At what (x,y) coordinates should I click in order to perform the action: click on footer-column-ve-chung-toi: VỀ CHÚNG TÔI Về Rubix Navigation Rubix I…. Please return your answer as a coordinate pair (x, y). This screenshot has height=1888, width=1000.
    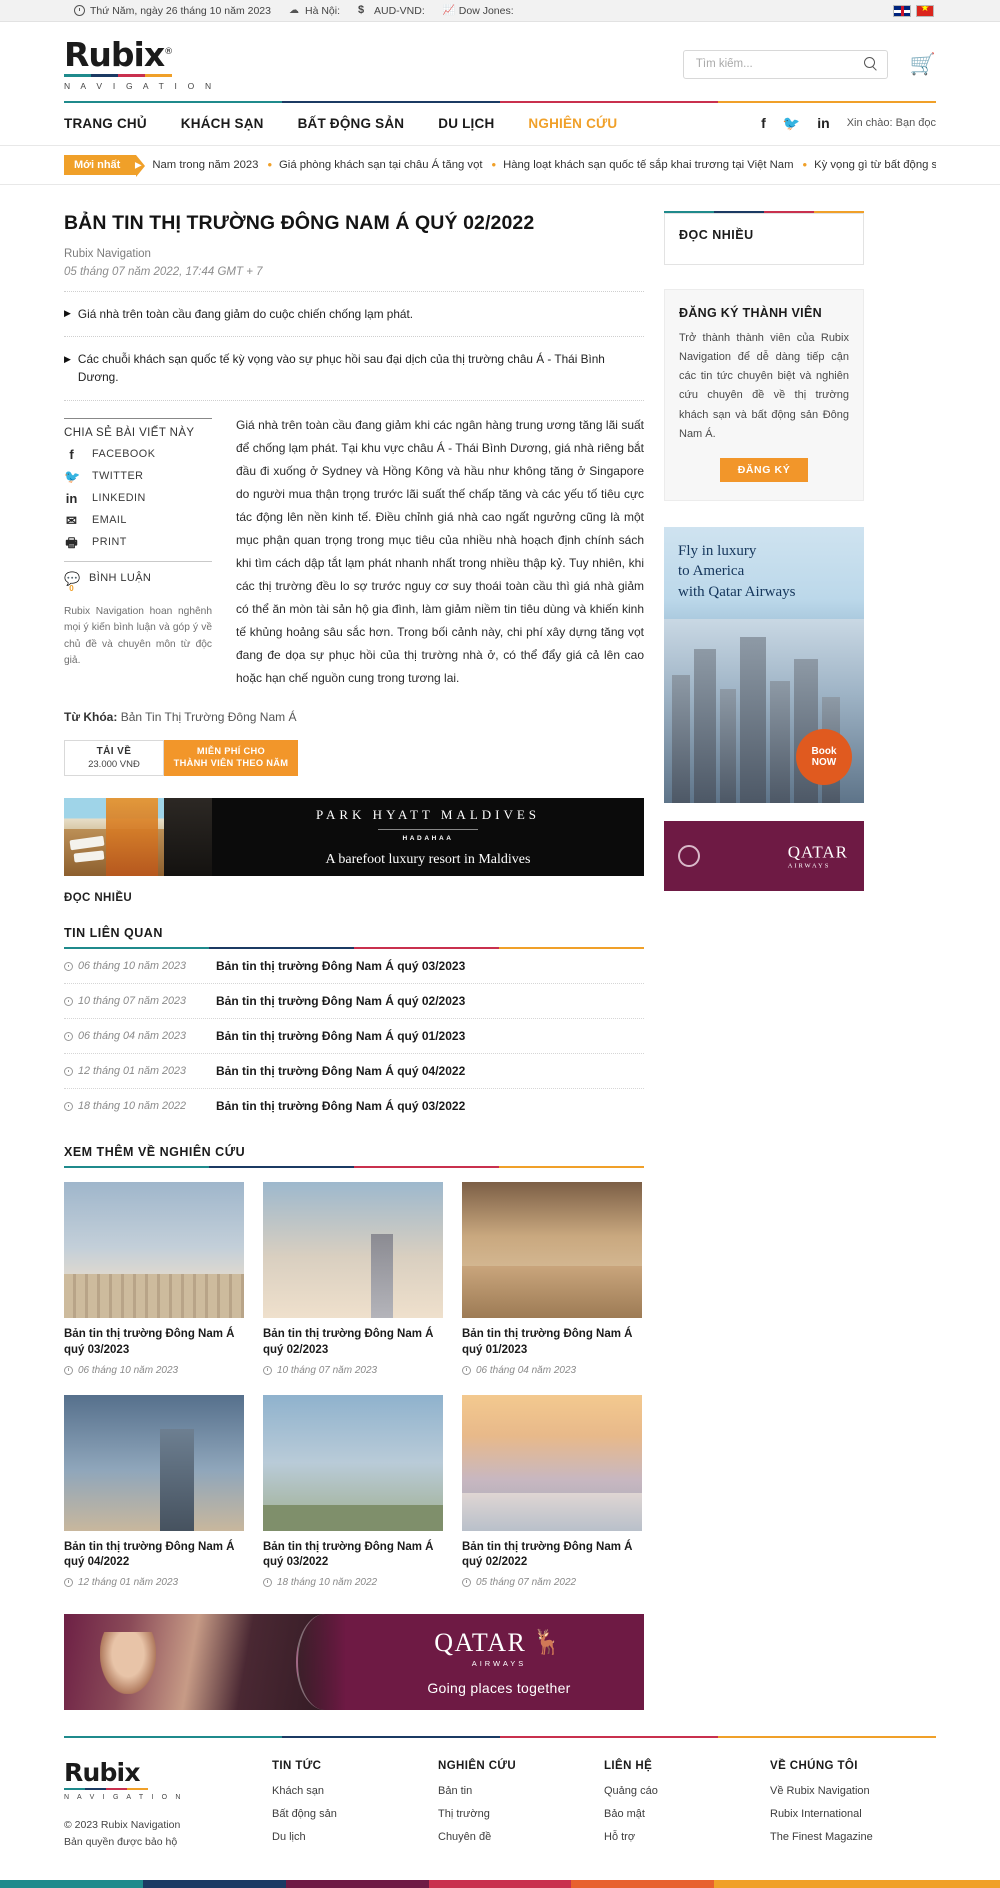
    Looking at the image, I should click on (844, 1807).